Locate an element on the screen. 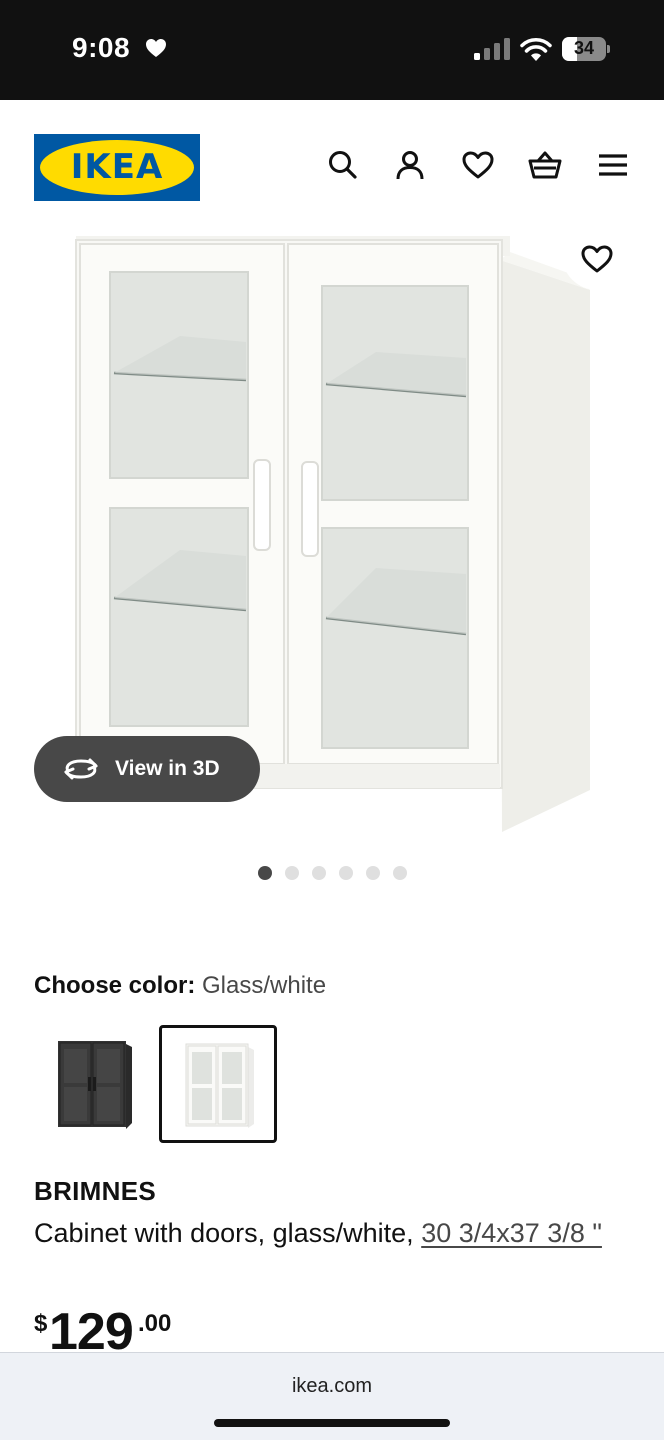 This screenshot has height=1440, width=664. battery-icon: 34 is located at coordinates (586, 49).